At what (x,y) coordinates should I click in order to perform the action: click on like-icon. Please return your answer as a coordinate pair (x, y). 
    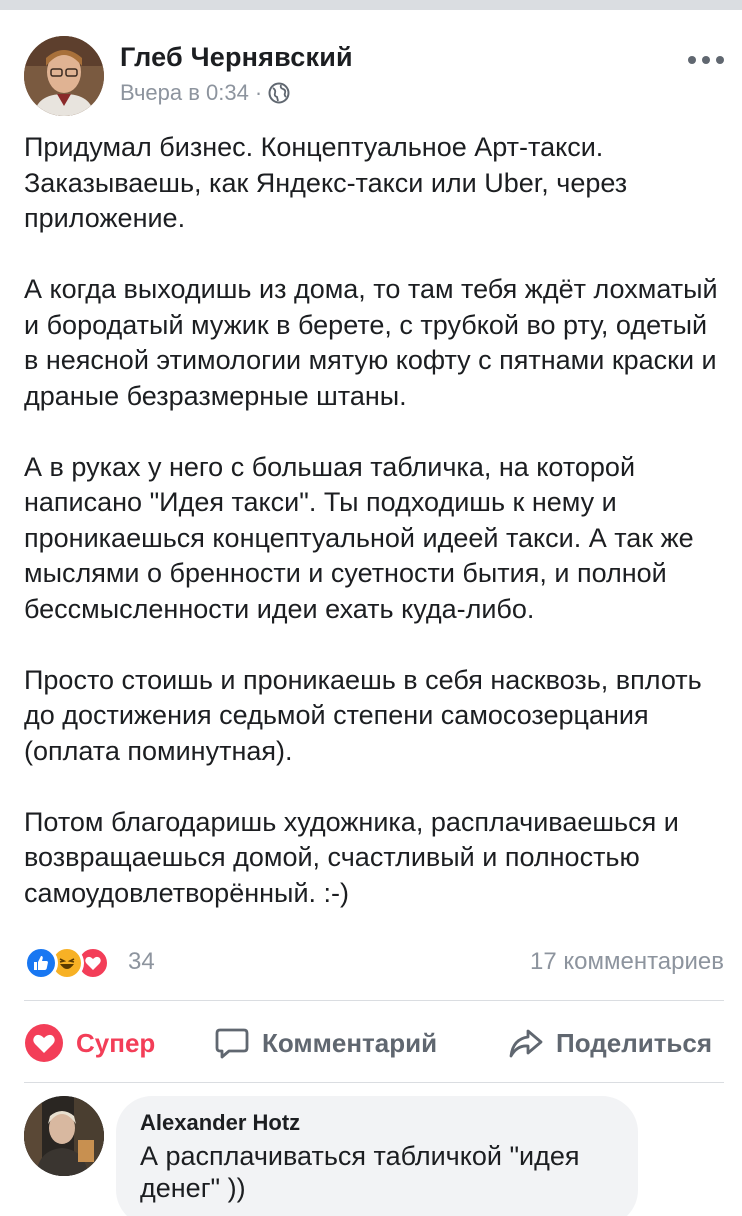
    Looking at the image, I should click on (41, 963).